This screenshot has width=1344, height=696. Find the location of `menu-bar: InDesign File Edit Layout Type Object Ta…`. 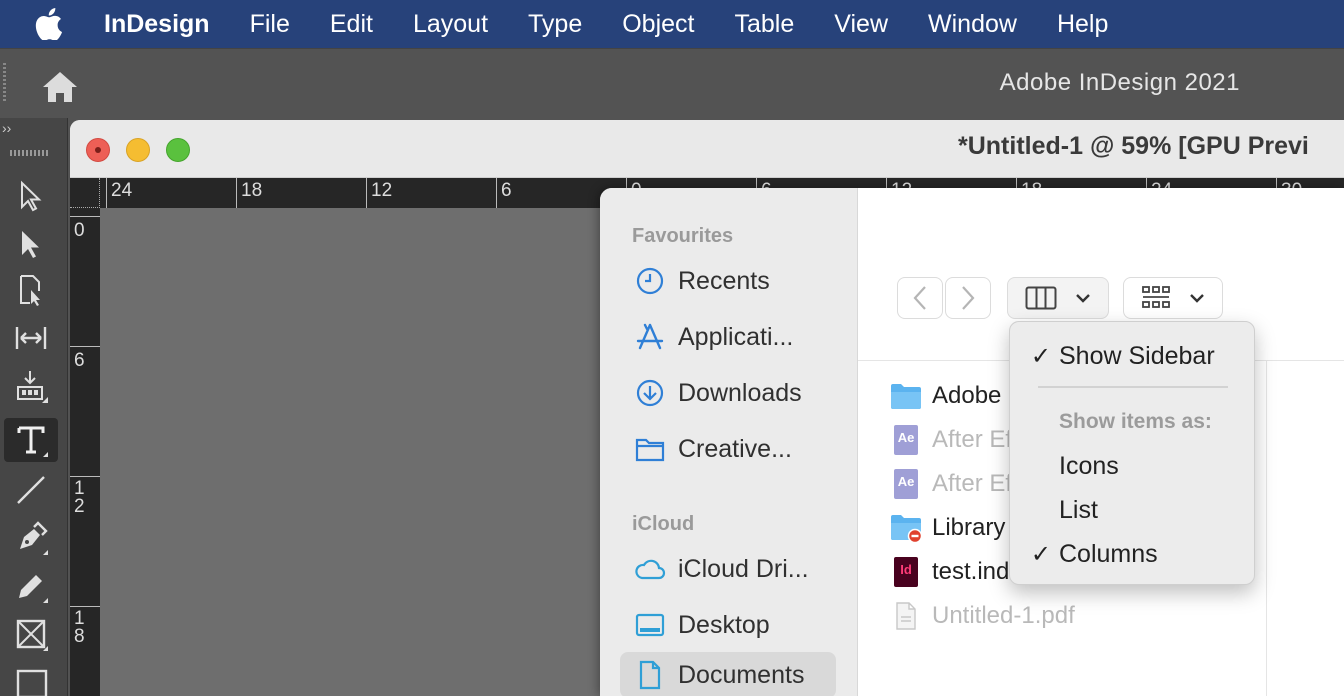

menu-bar: InDesign File Edit Layout Type Object Ta… is located at coordinates (672, 24).